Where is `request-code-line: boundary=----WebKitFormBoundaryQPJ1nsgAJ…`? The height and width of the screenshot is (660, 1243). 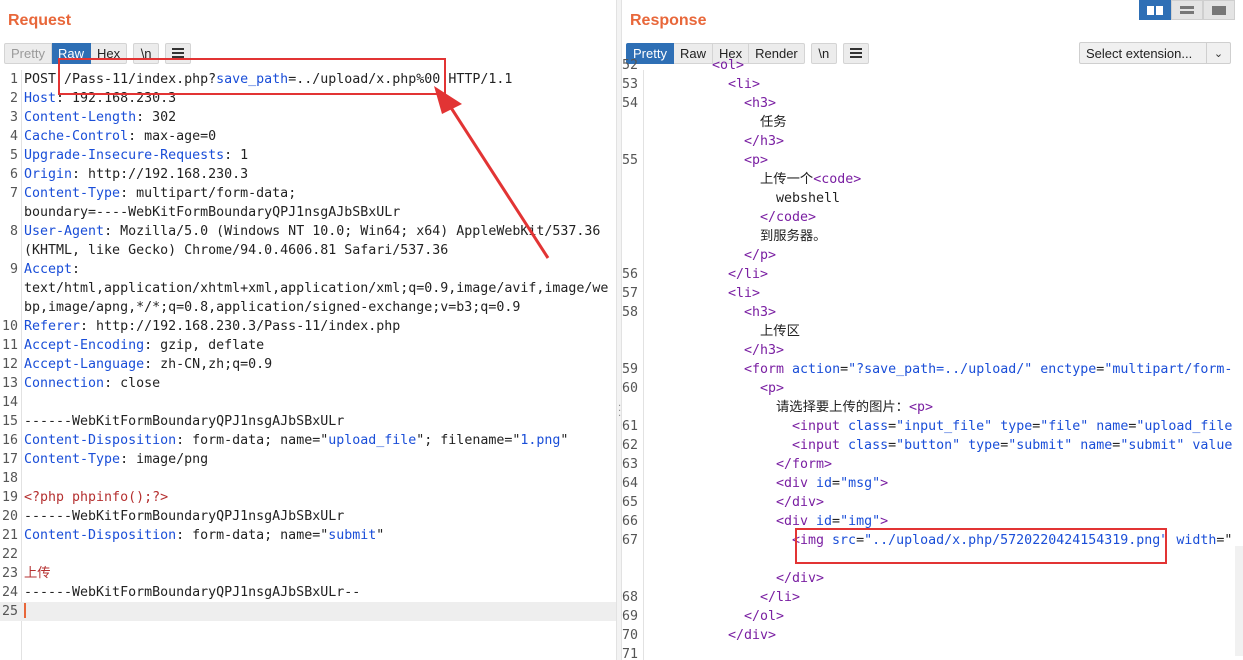 request-code-line: boundary=----WebKitFormBoundaryQPJ1nsgAJ… is located at coordinates (308, 212).